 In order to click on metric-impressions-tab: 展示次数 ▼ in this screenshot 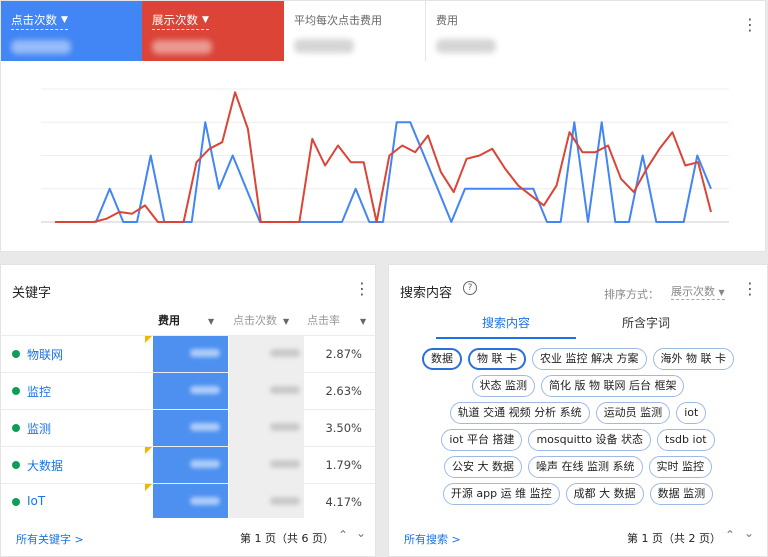, I will do `click(213, 31)`.